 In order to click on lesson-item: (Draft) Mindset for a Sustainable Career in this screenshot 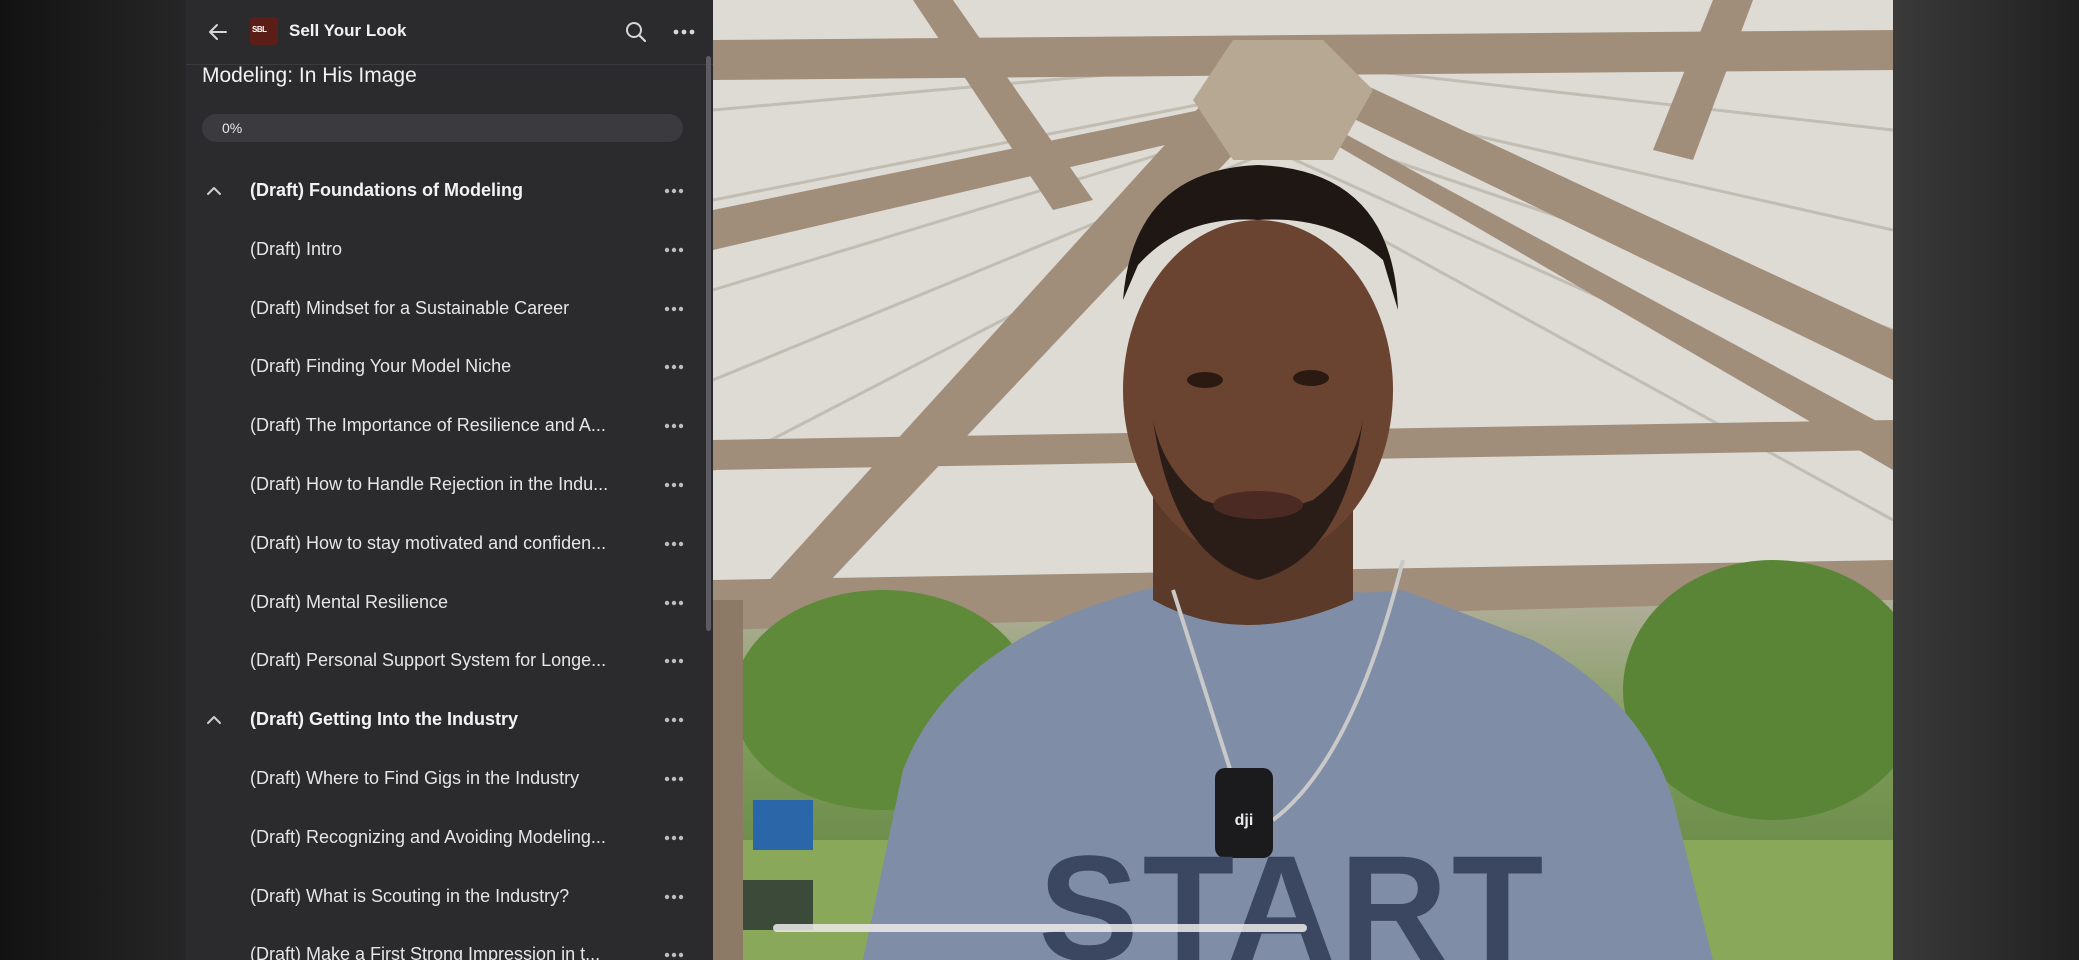, I will do `click(444, 309)`.